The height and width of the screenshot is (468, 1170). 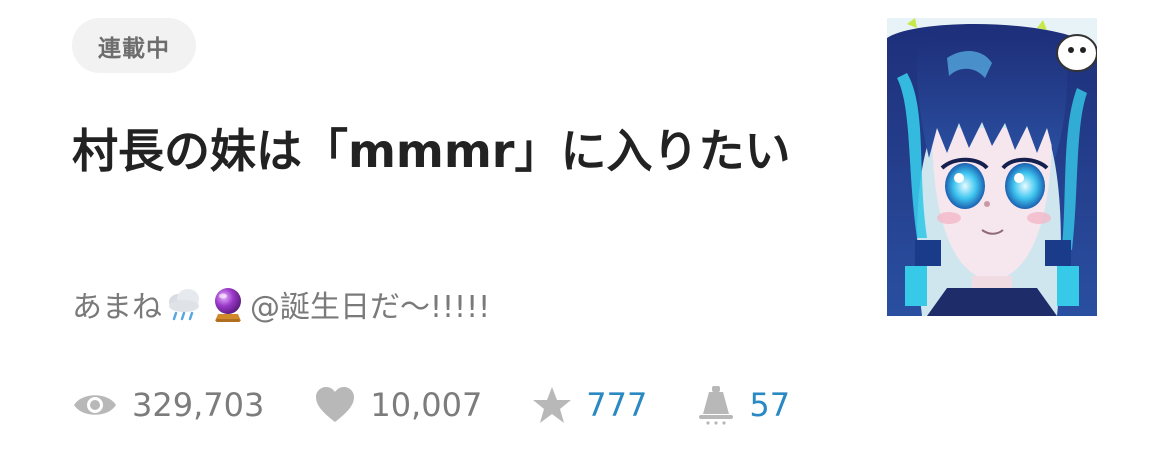 I want to click on author-name: あまね, so click(x=117, y=307).